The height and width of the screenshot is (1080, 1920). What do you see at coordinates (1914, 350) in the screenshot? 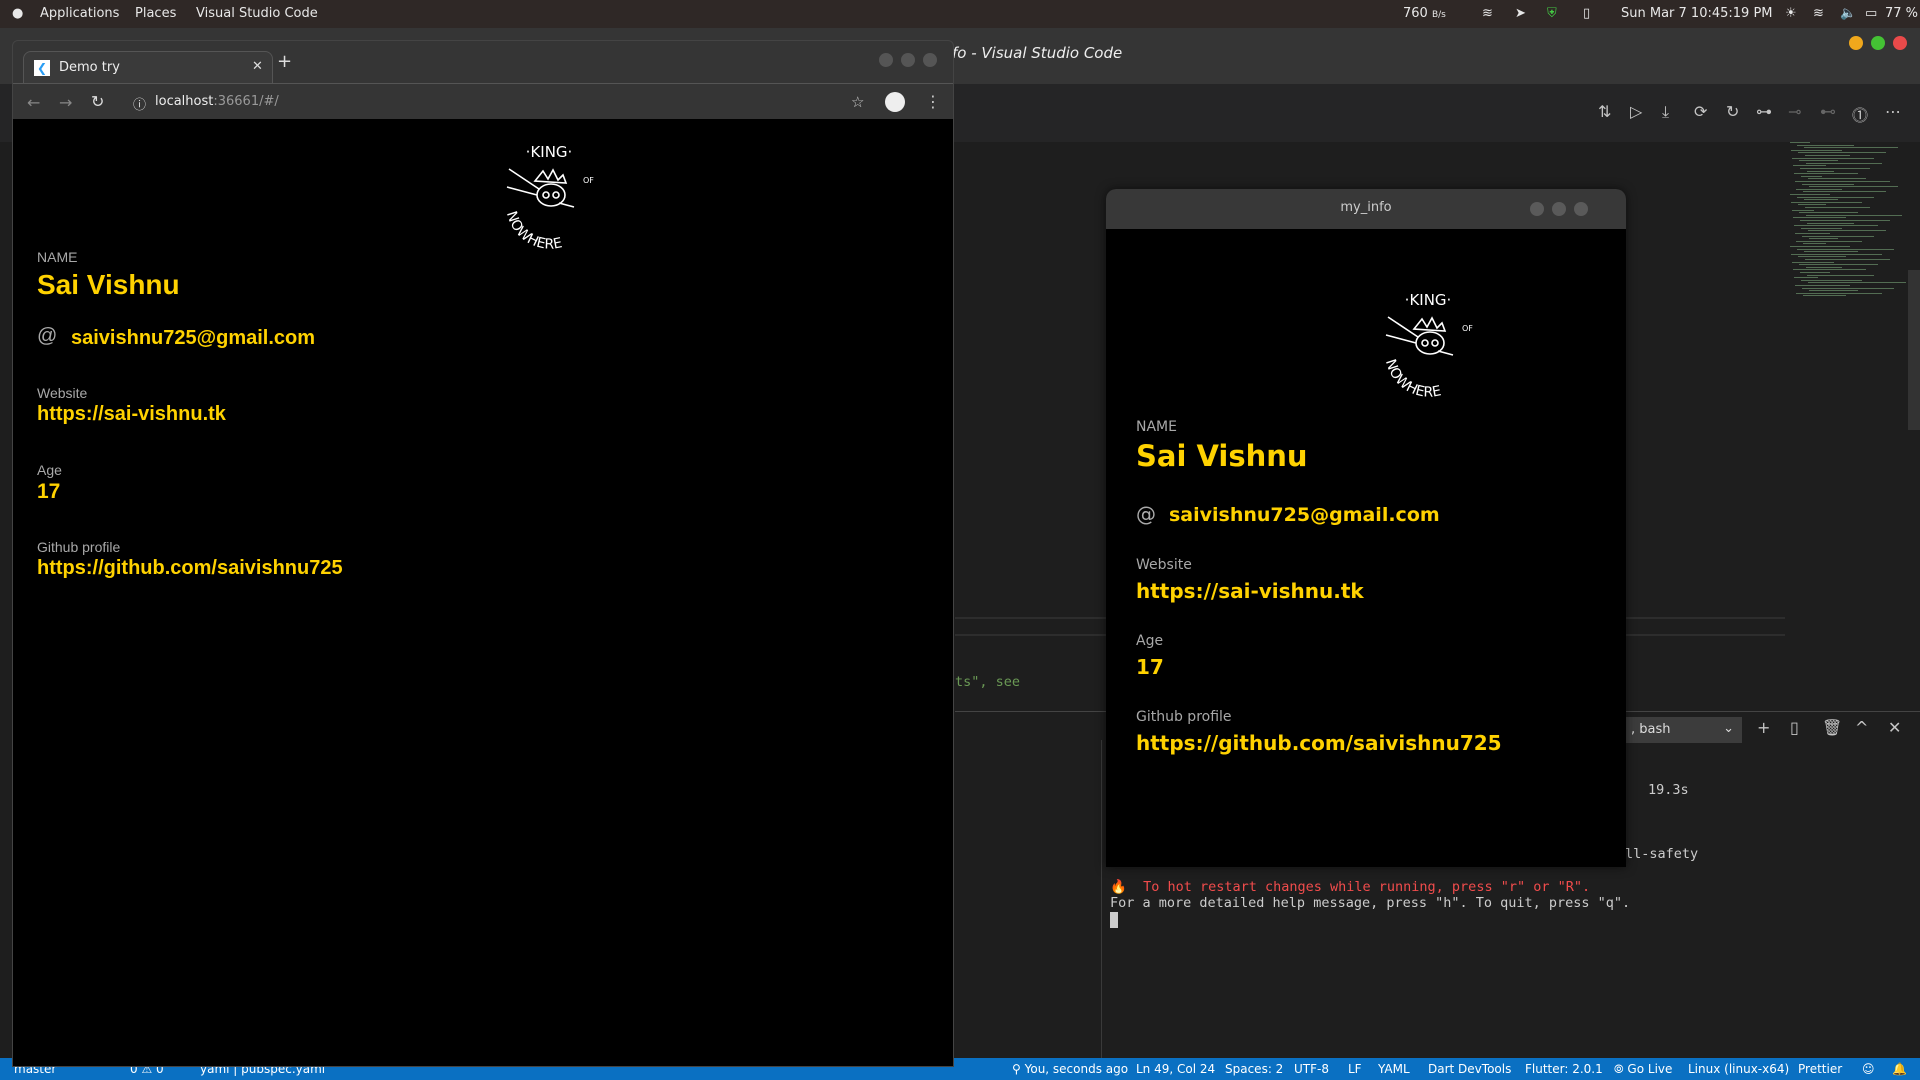
I see `scrollbar` at bounding box center [1914, 350].